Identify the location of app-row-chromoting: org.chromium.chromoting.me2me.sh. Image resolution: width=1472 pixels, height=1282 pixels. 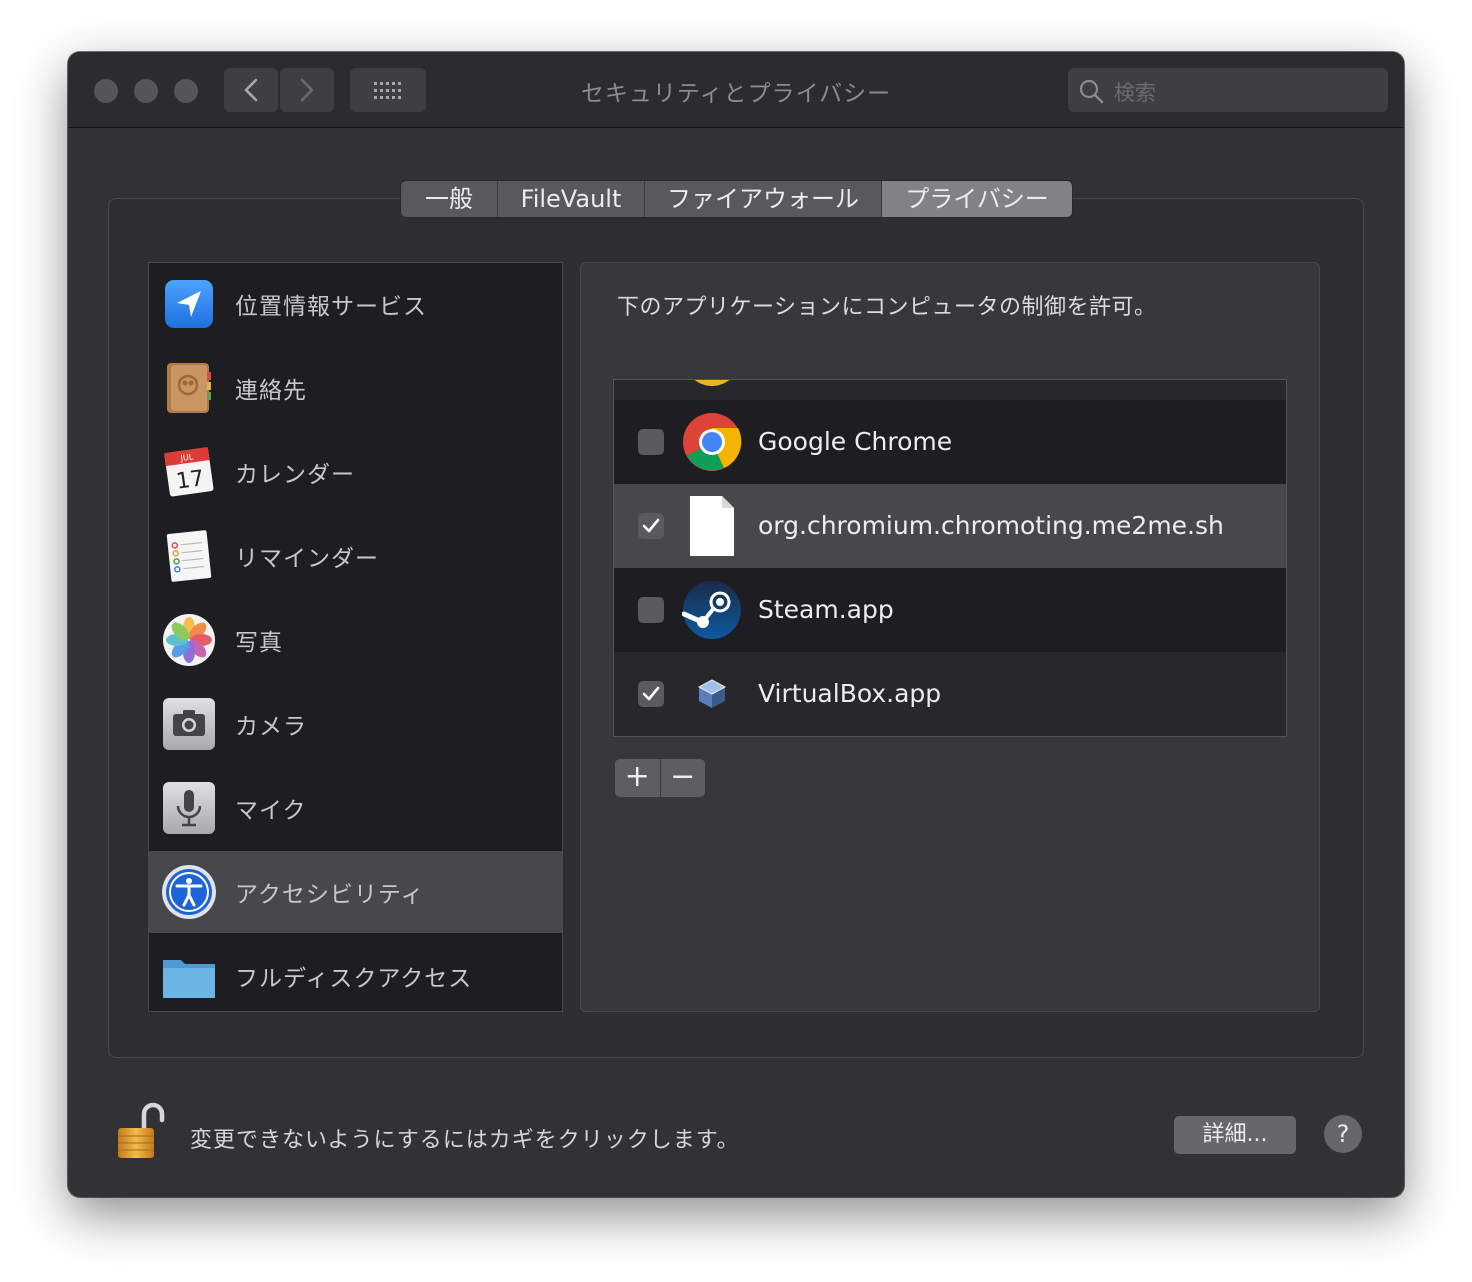
(950, 526).